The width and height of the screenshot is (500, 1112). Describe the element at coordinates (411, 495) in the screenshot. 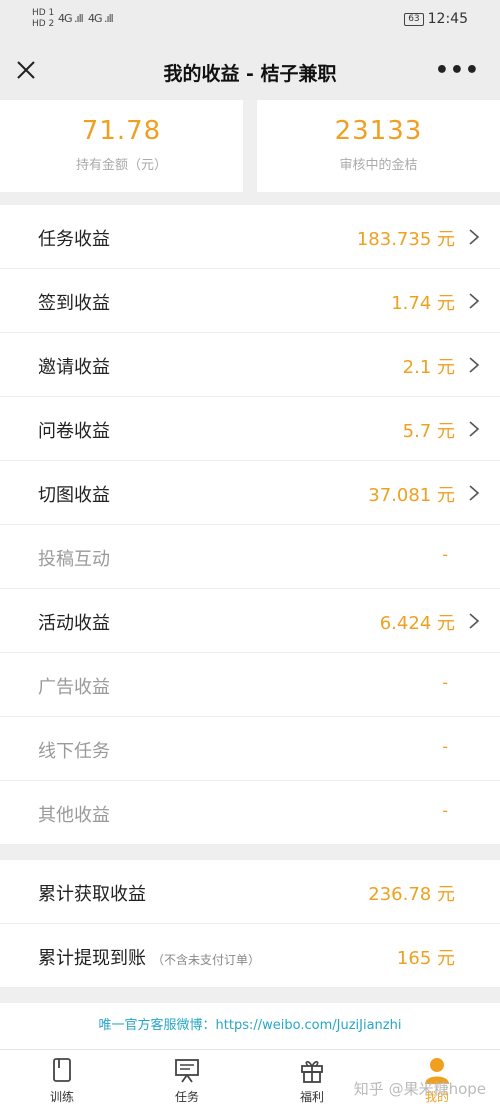

I see `row-value: 37.081 元` at that location.